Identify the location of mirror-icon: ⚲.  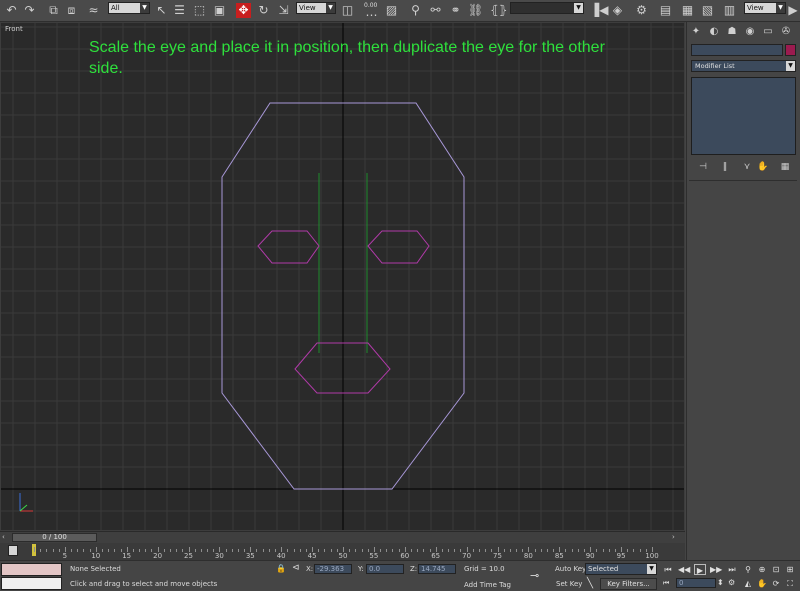
(415, 10).